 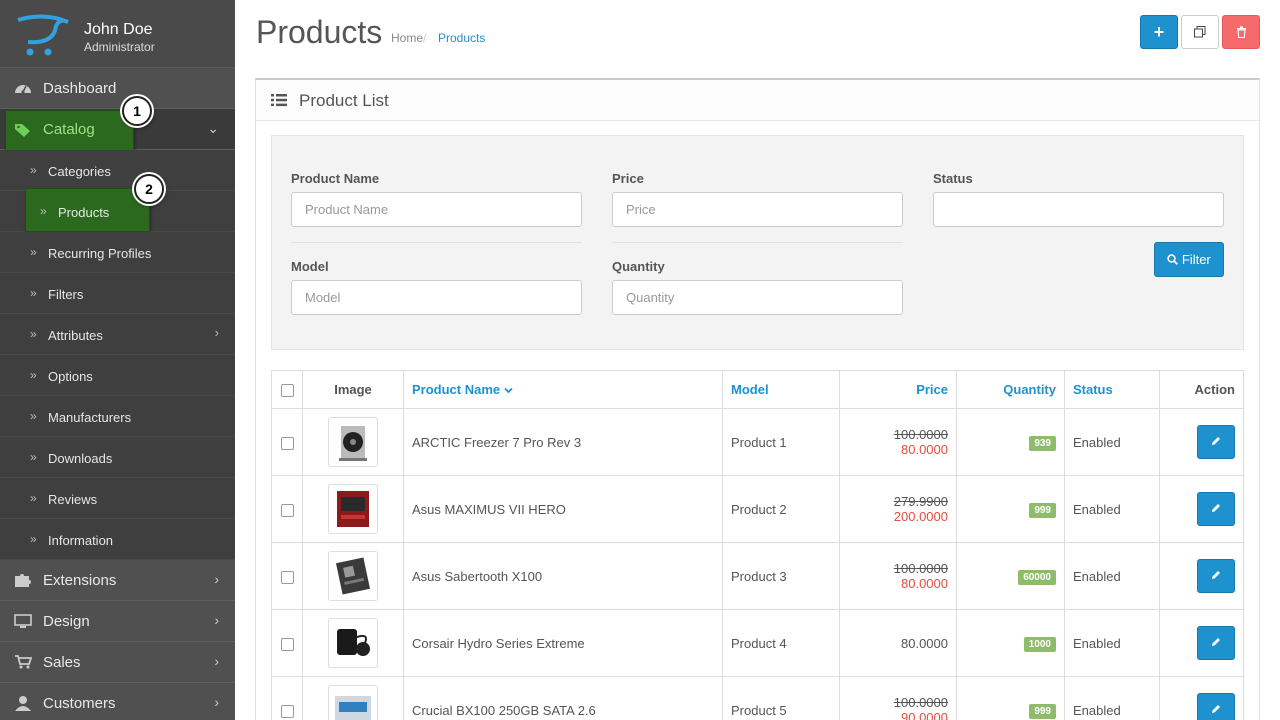 I want to click on motherboard-image-icon, so click(x=353, y=576).